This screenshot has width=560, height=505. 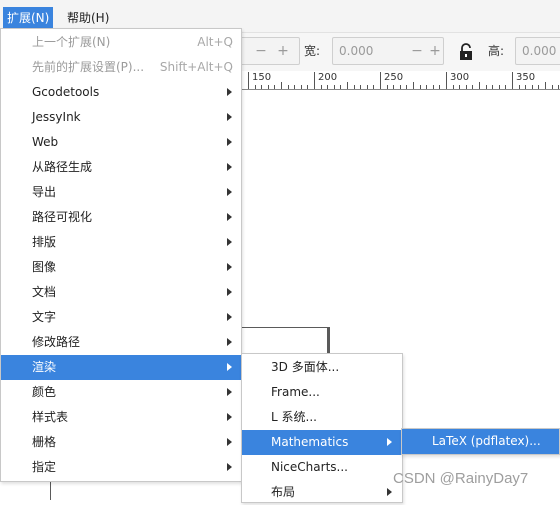 What do you see at coordinates (44, 442) in the screenshot?
I see `menu-item-label: 栅格` at bounding box center [44, 442].